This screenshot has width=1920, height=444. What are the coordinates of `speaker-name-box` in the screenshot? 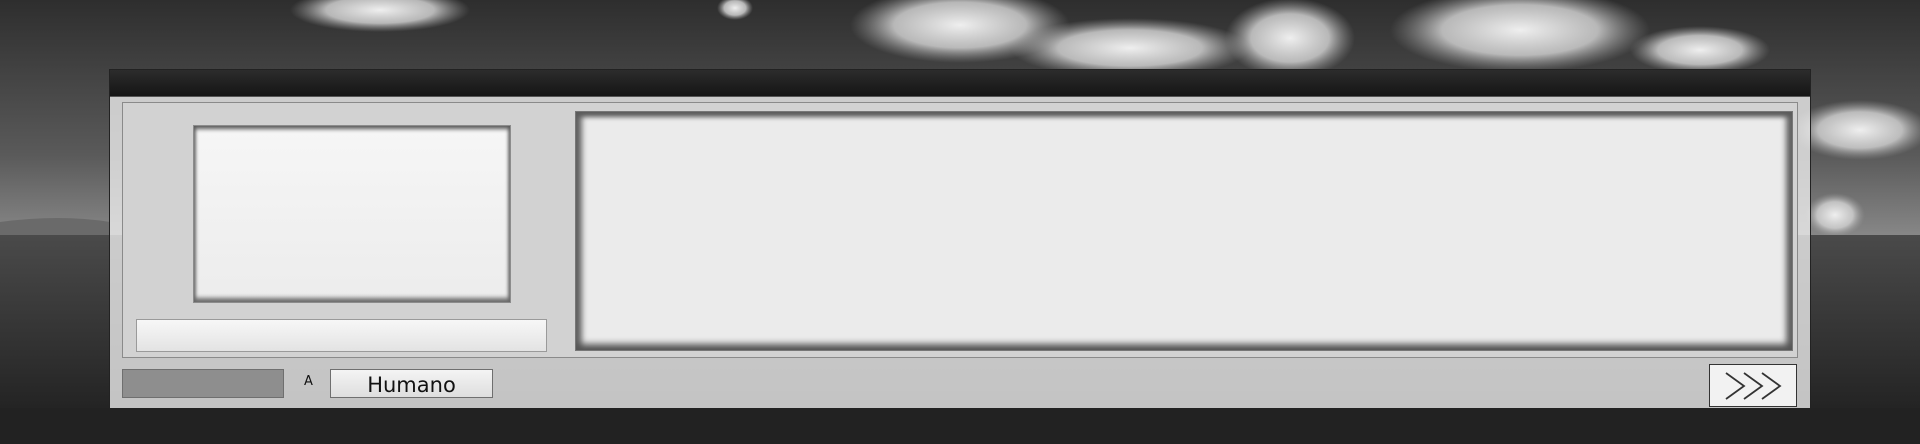 It's located at (341, 335).